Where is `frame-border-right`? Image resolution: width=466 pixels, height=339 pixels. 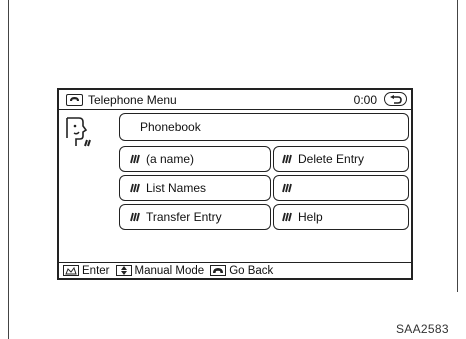 frame-border-right is located at coordinates (457, 146).